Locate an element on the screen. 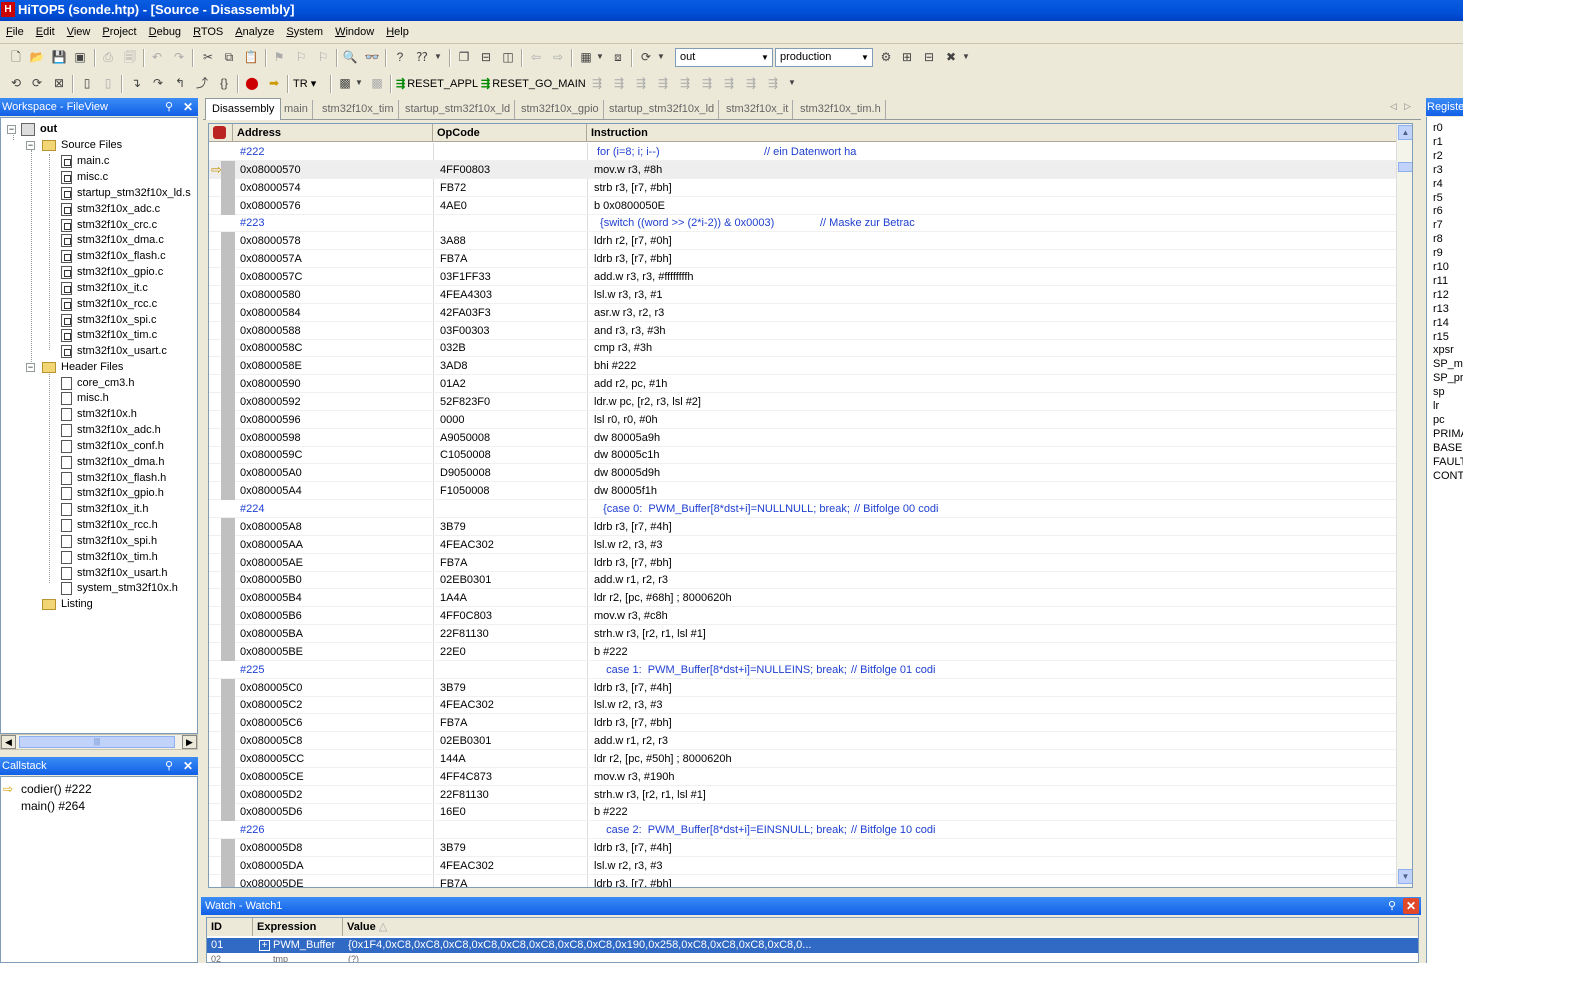  context-help-dropdown-icon: ▼ is located at coordinates (438, 57).